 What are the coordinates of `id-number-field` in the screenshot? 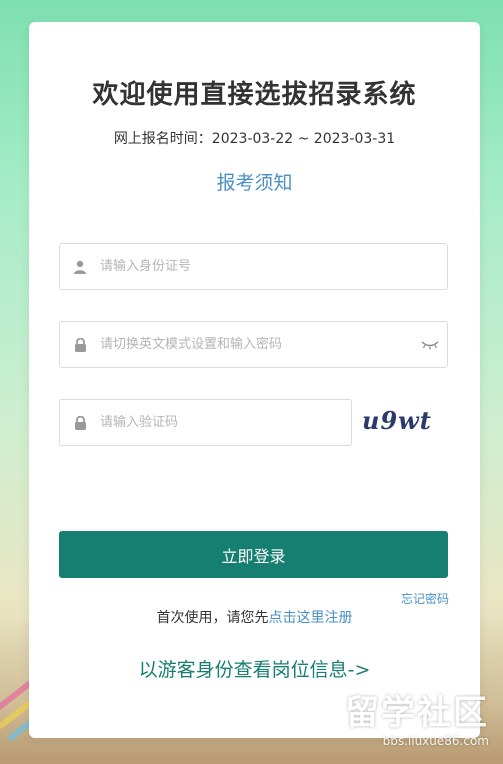 It's located at (253, 266).